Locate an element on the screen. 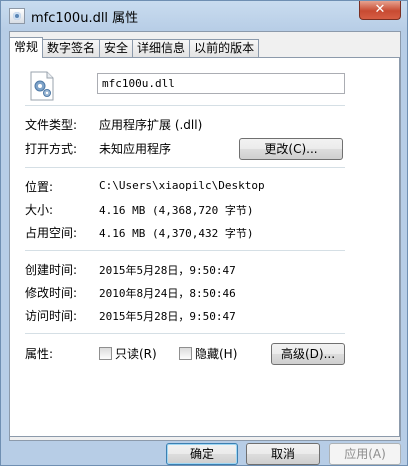 The width and height of the screenshot is (408, 466). accessed-value: 2015年5月28日，9:50:47 is located at coordinates (167, 316).